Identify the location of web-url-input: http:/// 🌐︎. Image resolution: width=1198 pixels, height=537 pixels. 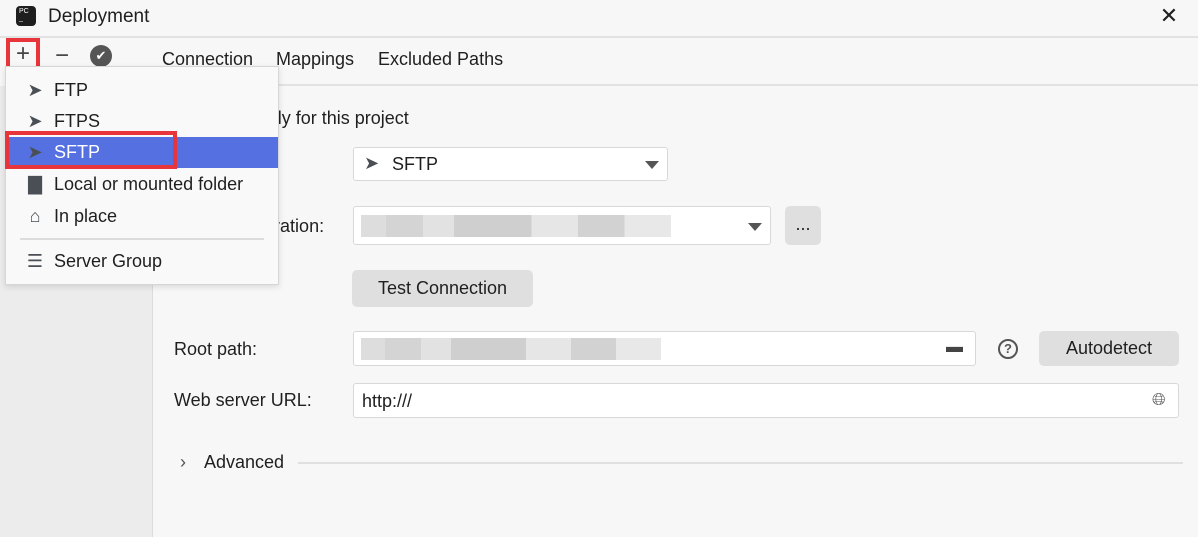
(766, 400).